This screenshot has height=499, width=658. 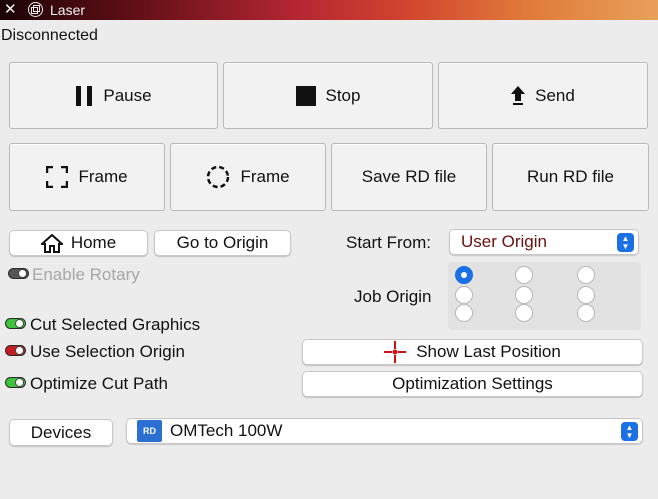 I want to click on job-origin-mid-left-radio, so click(x=464, y=295).